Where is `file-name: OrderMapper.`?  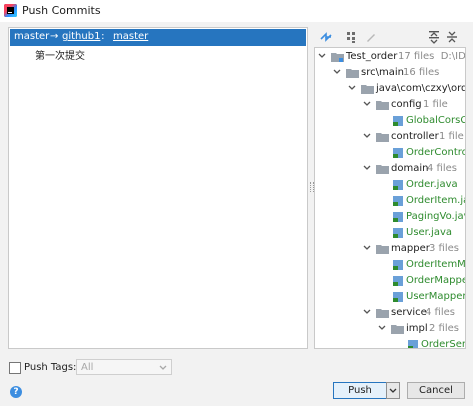 file-name: OrderMapper. is located at coordinates (435, 280).